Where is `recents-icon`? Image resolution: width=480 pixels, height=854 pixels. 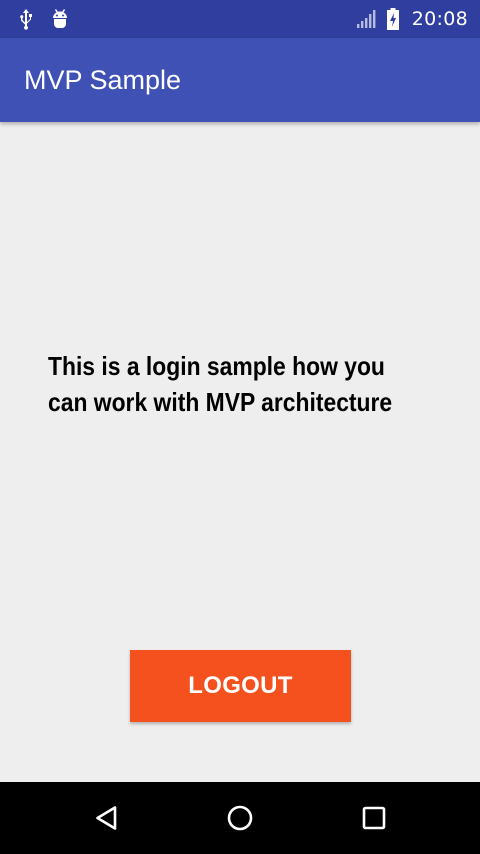
recents-icon is located at coordinates (374, 818).